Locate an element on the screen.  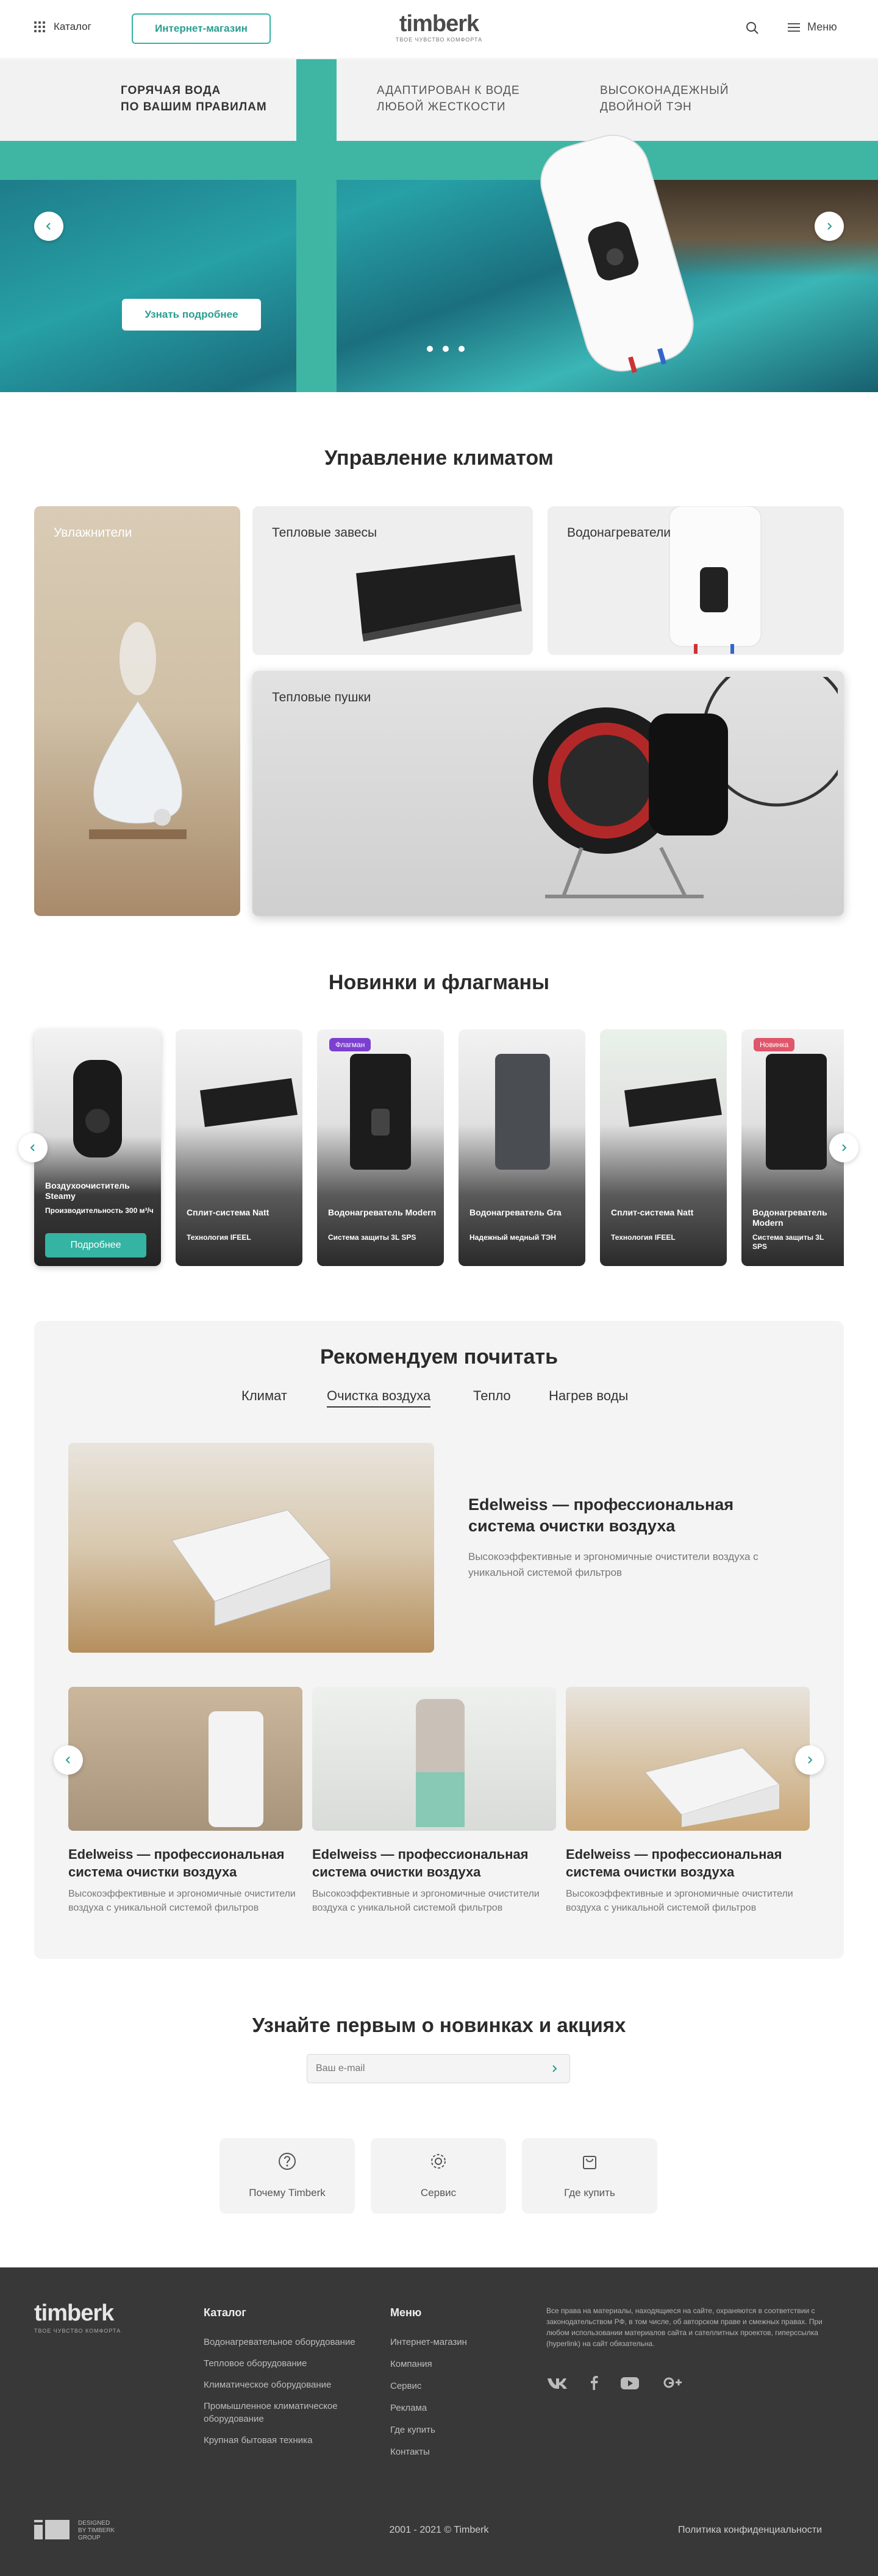
category-label: Тепловые завесы is located at coordinates (324, 533).